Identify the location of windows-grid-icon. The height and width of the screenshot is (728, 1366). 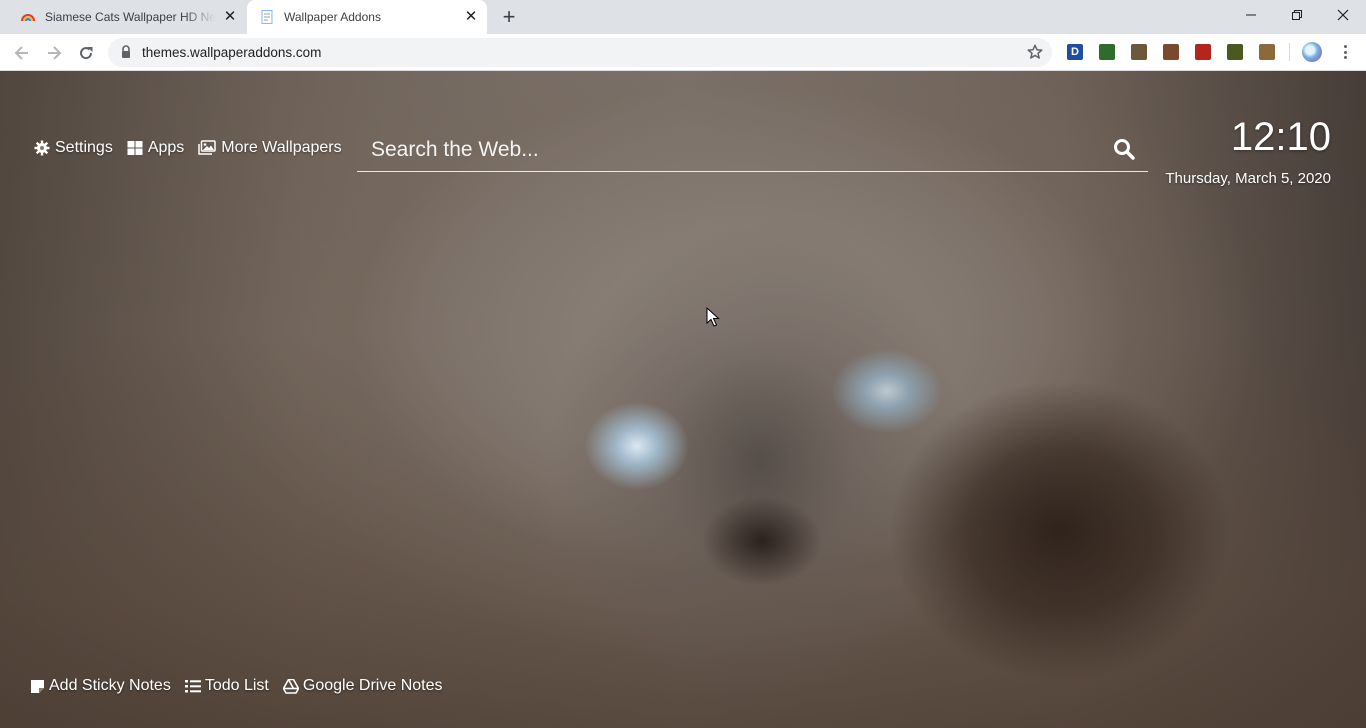
(135, 148).